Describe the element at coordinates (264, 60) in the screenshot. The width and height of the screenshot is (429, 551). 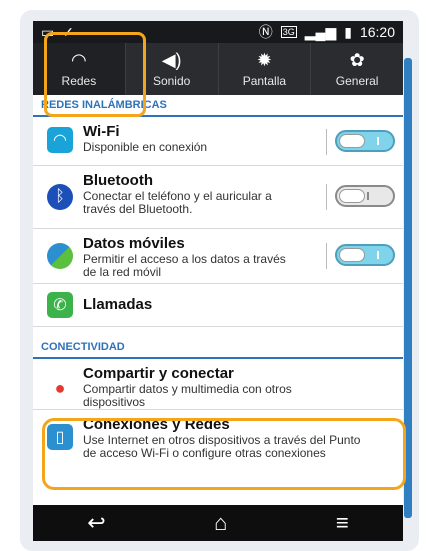
I see `brightness-icon: ✹` at that location.